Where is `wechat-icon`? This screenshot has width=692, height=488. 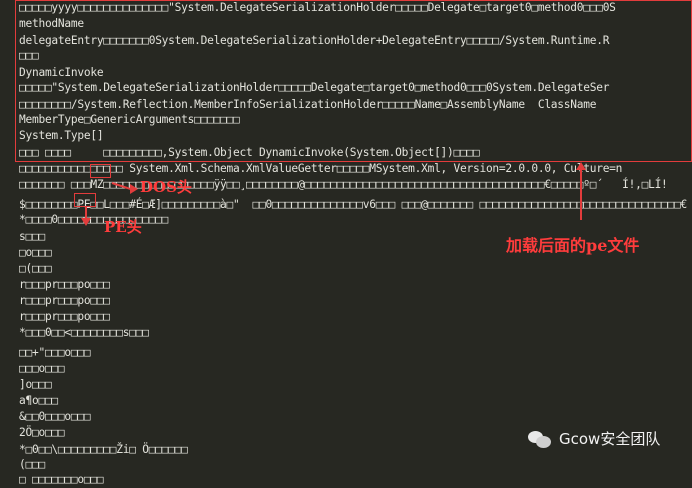 wechat-icon is located at coordinates (540, 439).